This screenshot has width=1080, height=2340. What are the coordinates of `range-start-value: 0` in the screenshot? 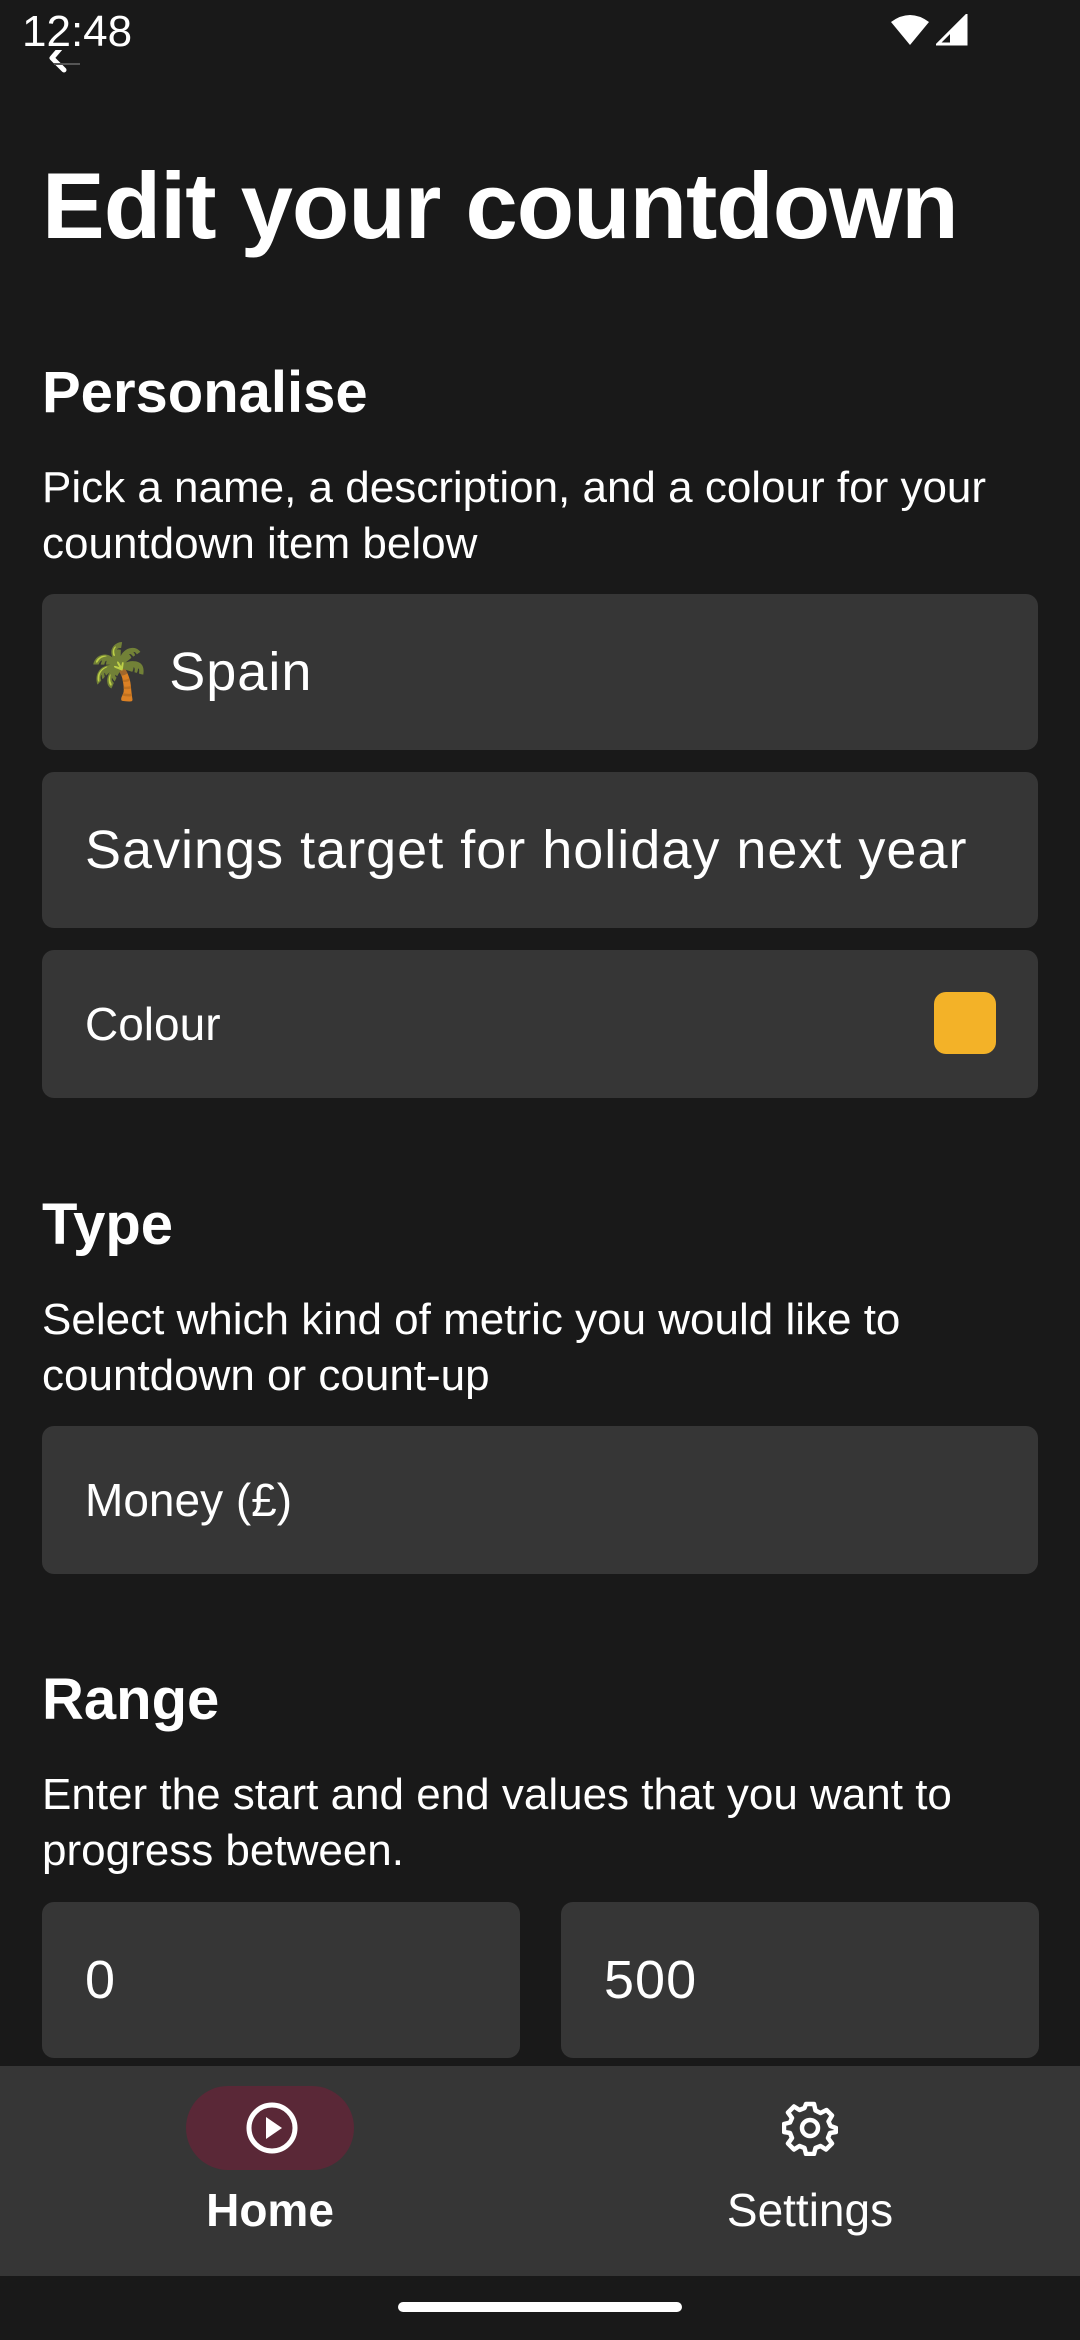 It's located at (101, 1980).